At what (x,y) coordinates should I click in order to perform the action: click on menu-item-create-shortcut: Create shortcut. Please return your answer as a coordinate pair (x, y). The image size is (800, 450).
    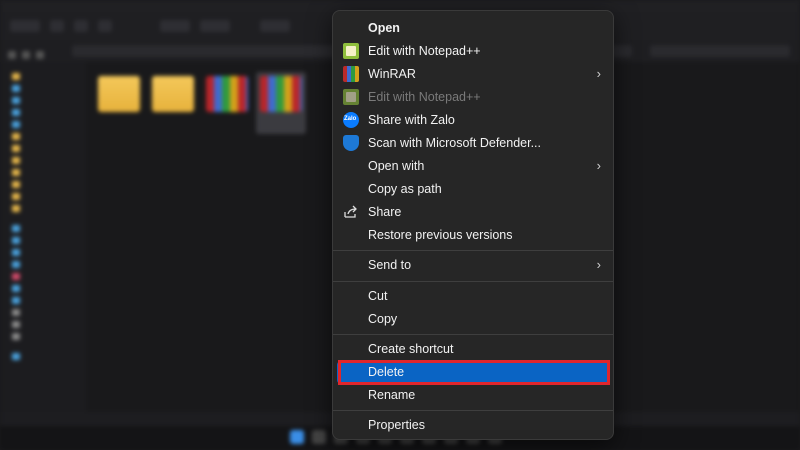
    Looking at the image, I should click on (473, 349).